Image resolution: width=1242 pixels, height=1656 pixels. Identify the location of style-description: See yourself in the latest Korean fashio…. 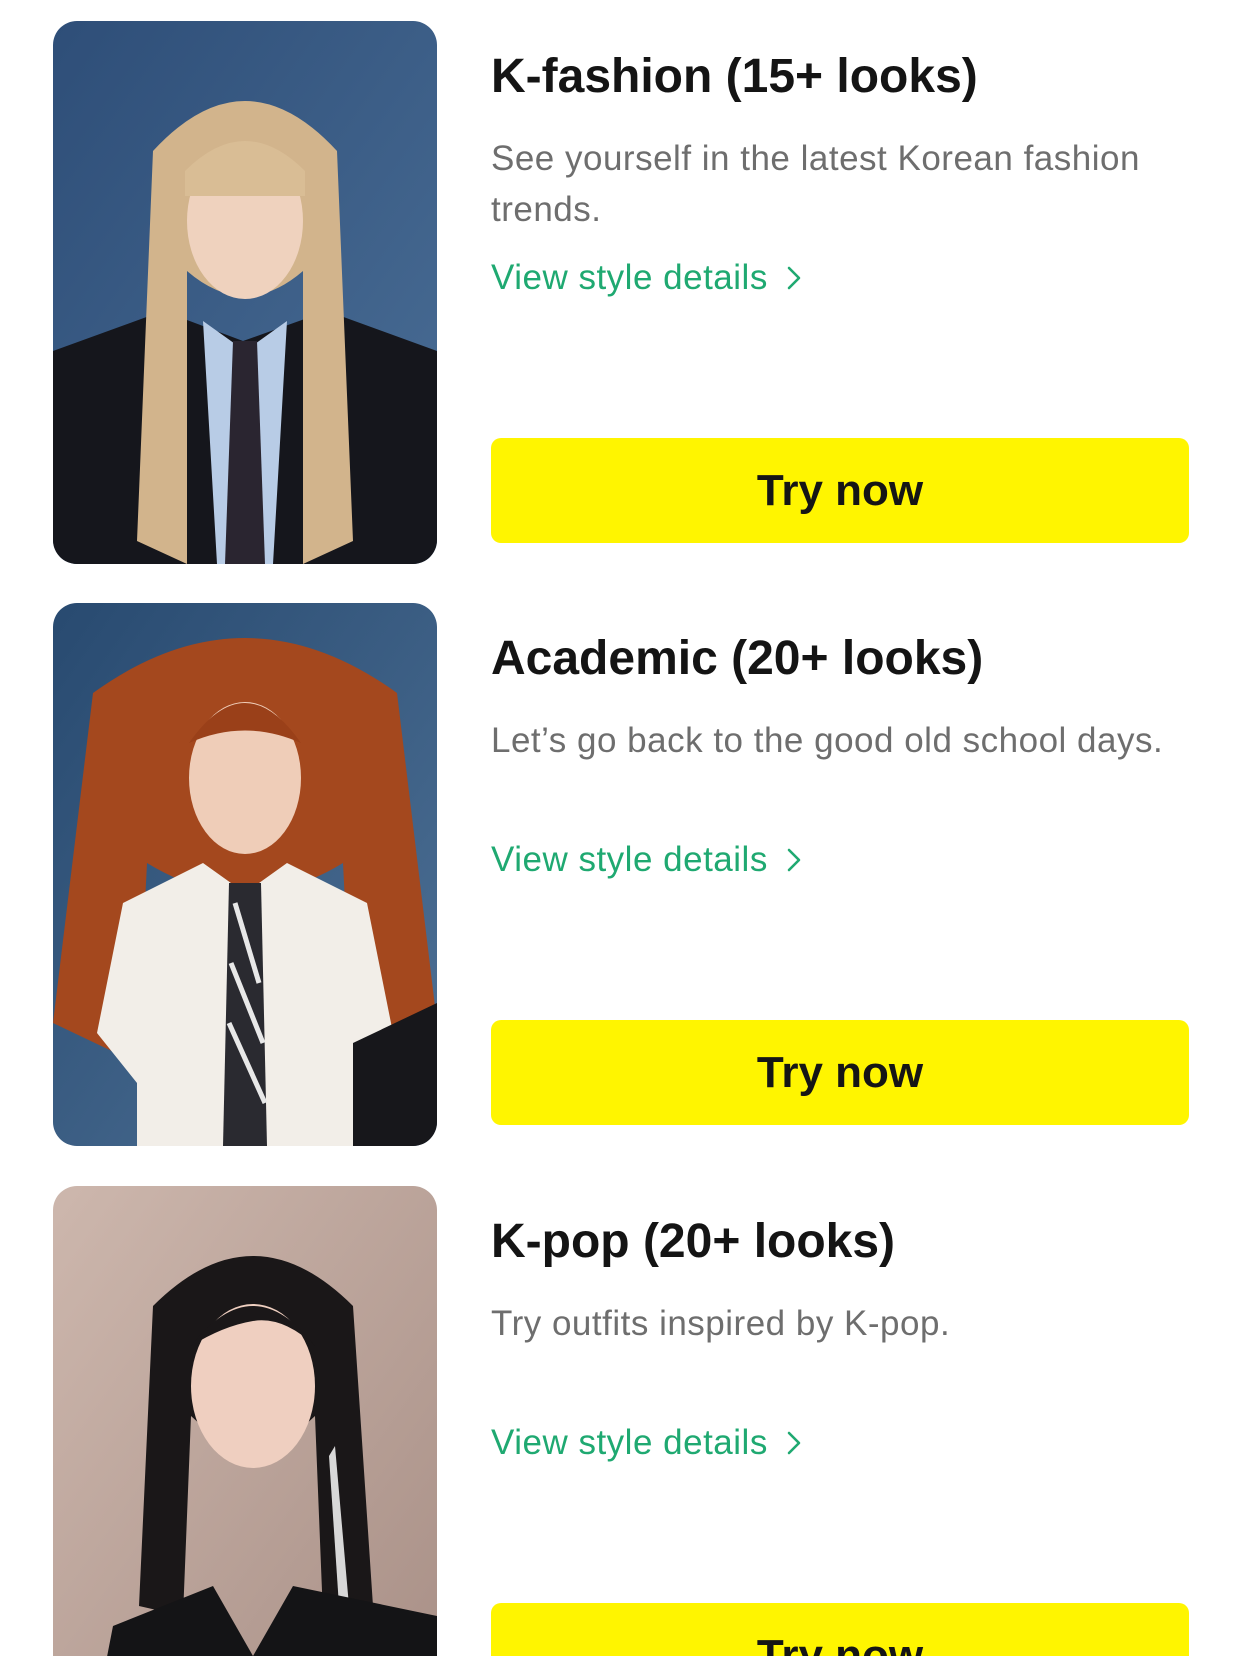
(815, 184).